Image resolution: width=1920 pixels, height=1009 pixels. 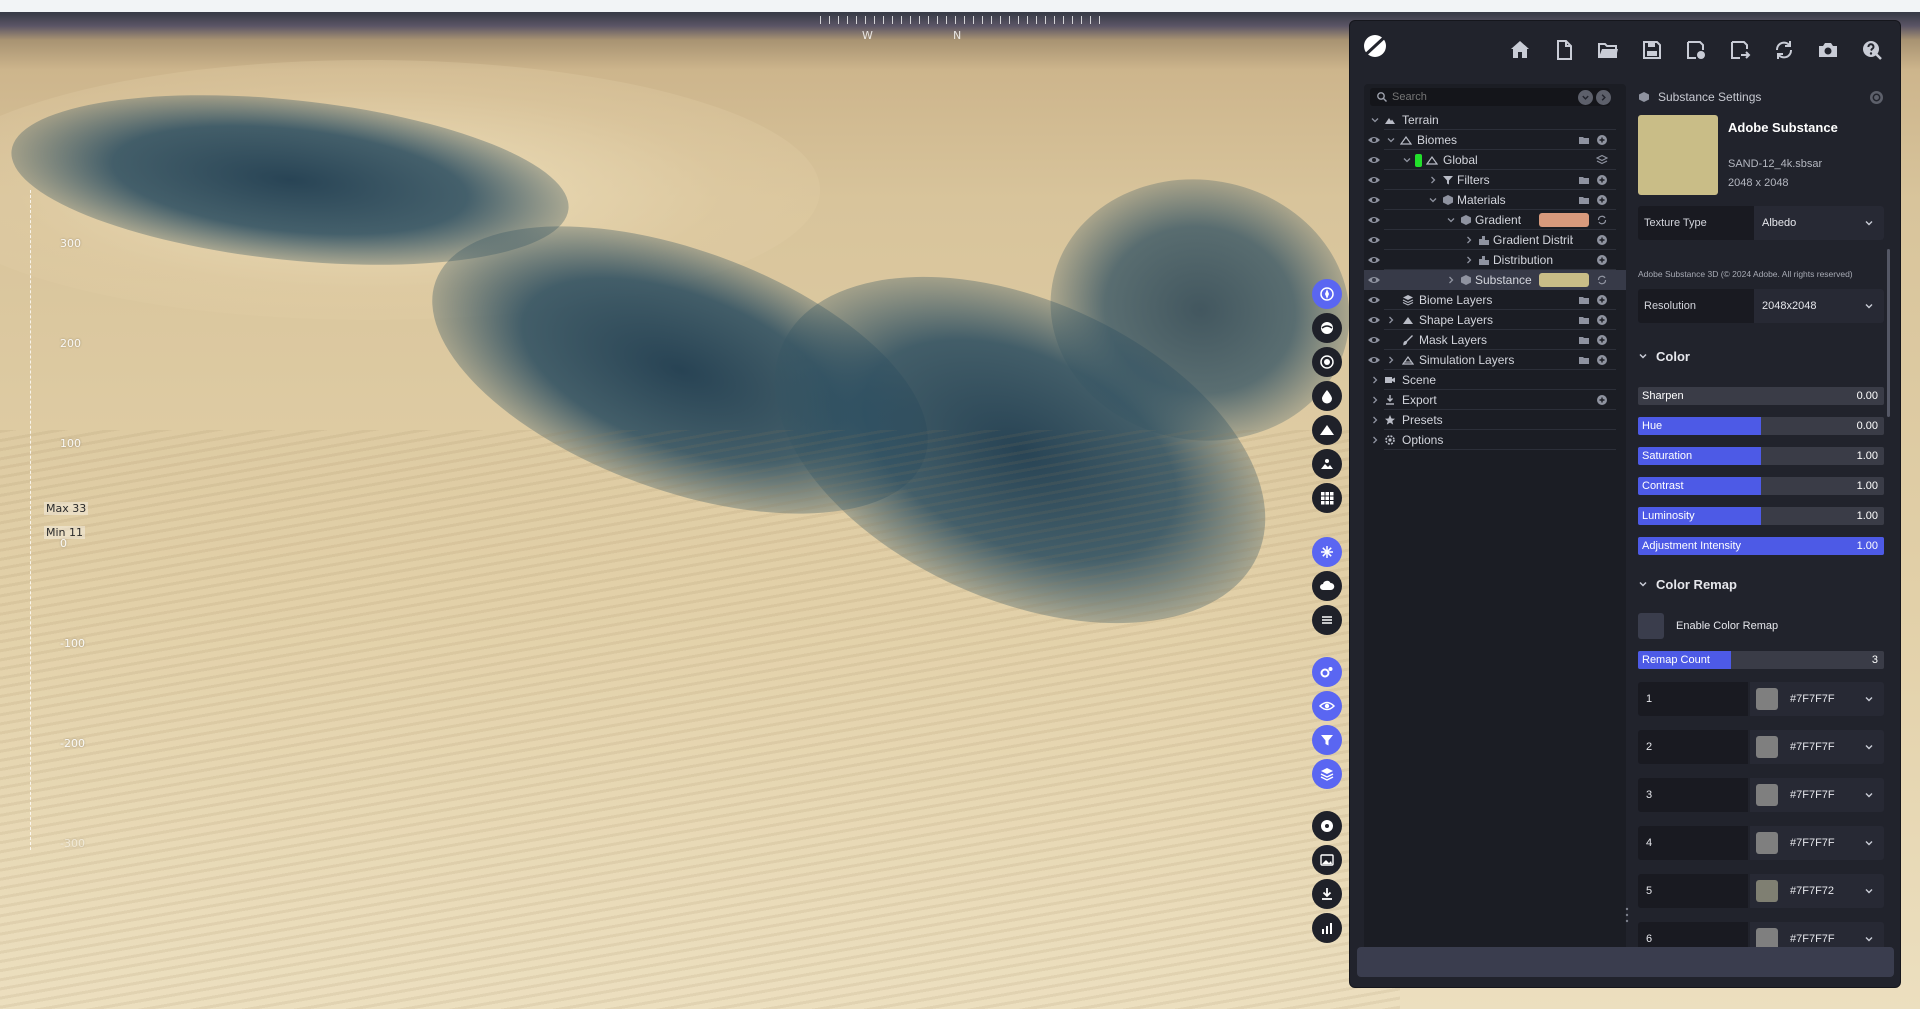 I want to click on tree-item-biomes: Biomes, so click(x=1495, y=140).